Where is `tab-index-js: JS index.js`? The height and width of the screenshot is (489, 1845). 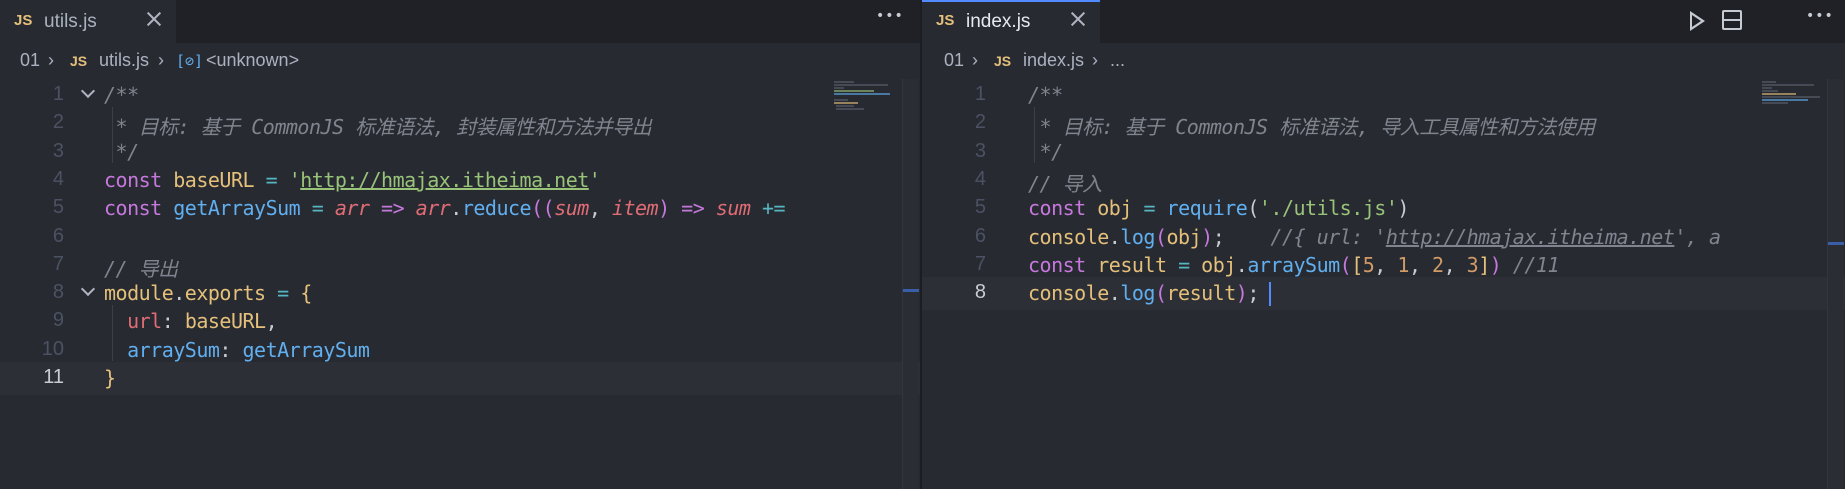 tab-index-js: JS index.js is located at coordinates (1011, 21).